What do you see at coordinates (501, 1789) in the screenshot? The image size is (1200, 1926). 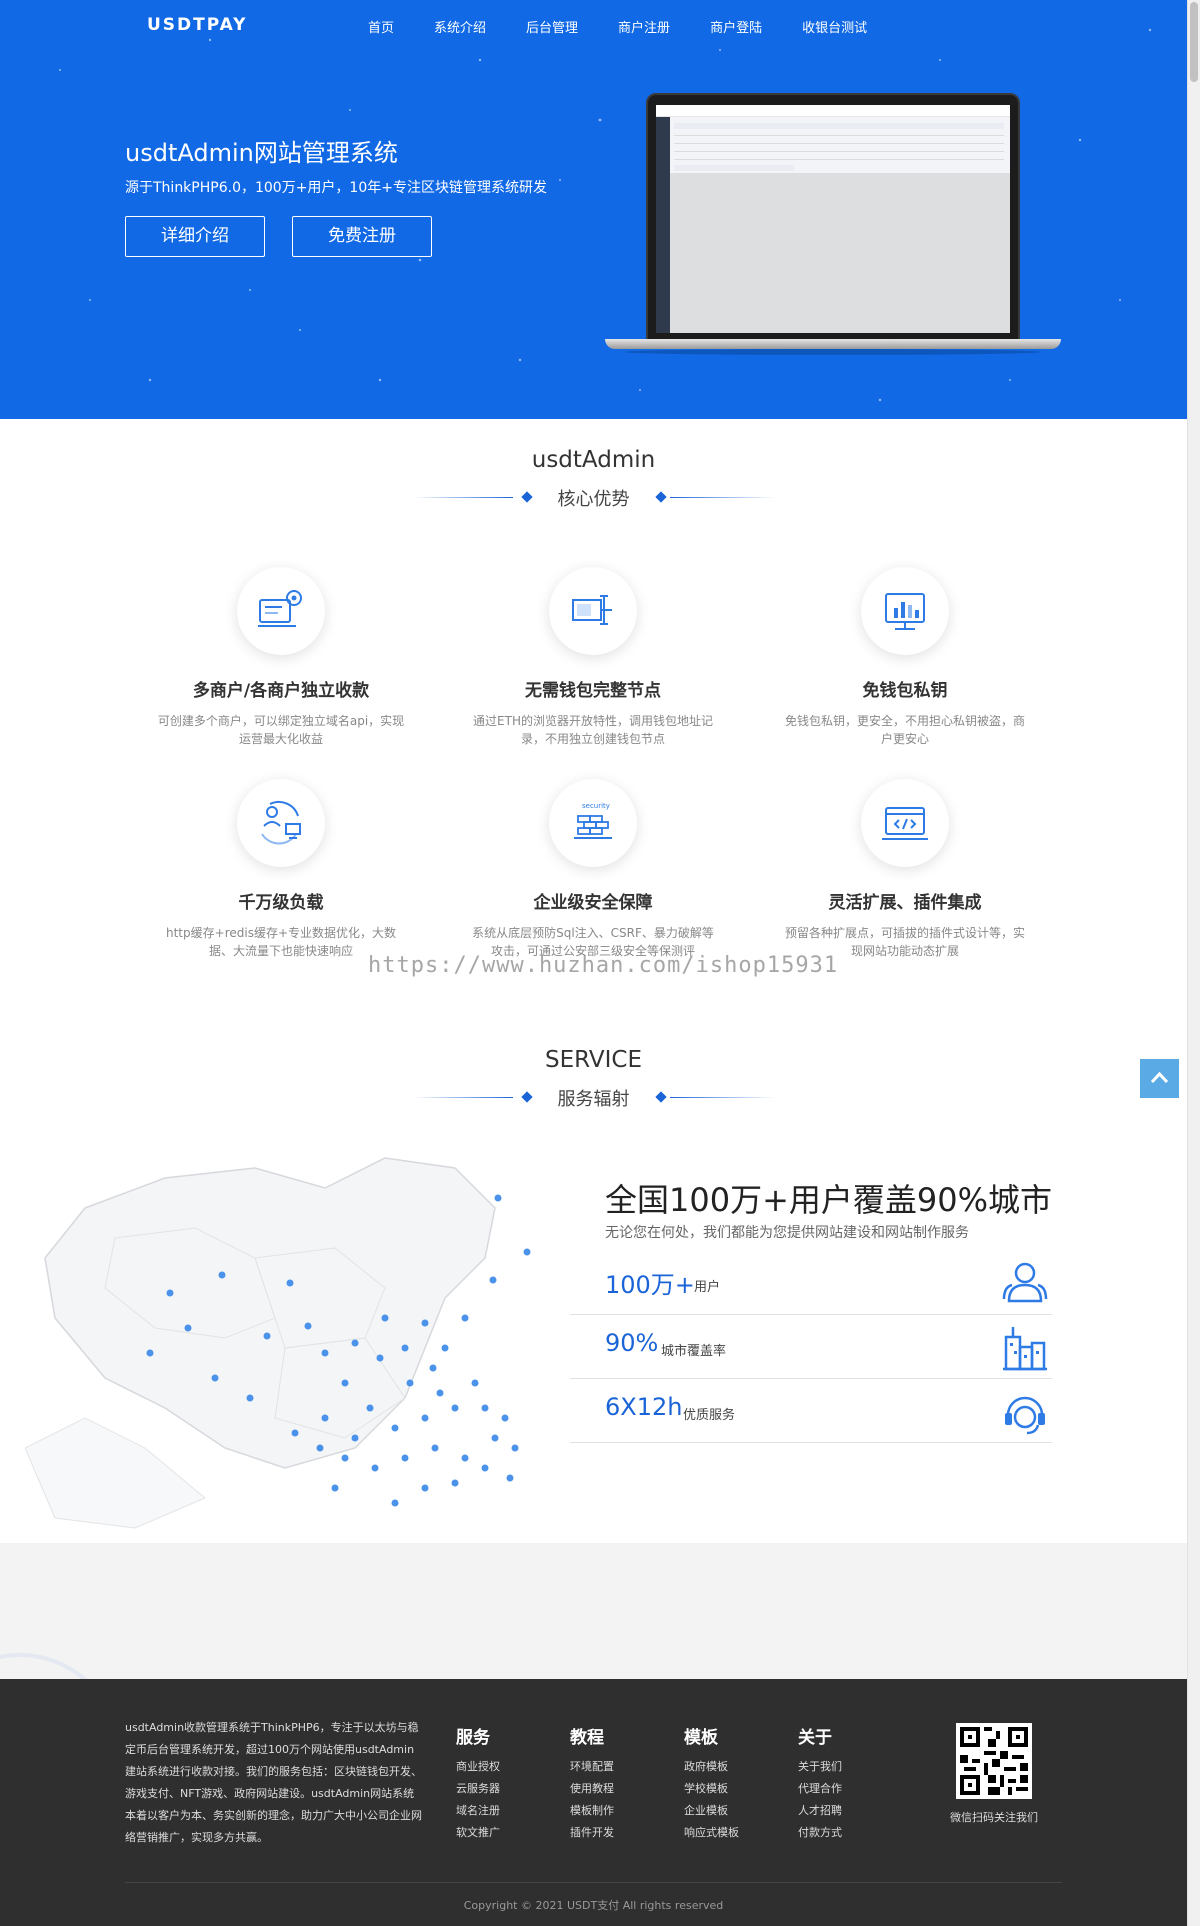 I see `footer-link: 云服务器` at bounding box center [501, 1789].